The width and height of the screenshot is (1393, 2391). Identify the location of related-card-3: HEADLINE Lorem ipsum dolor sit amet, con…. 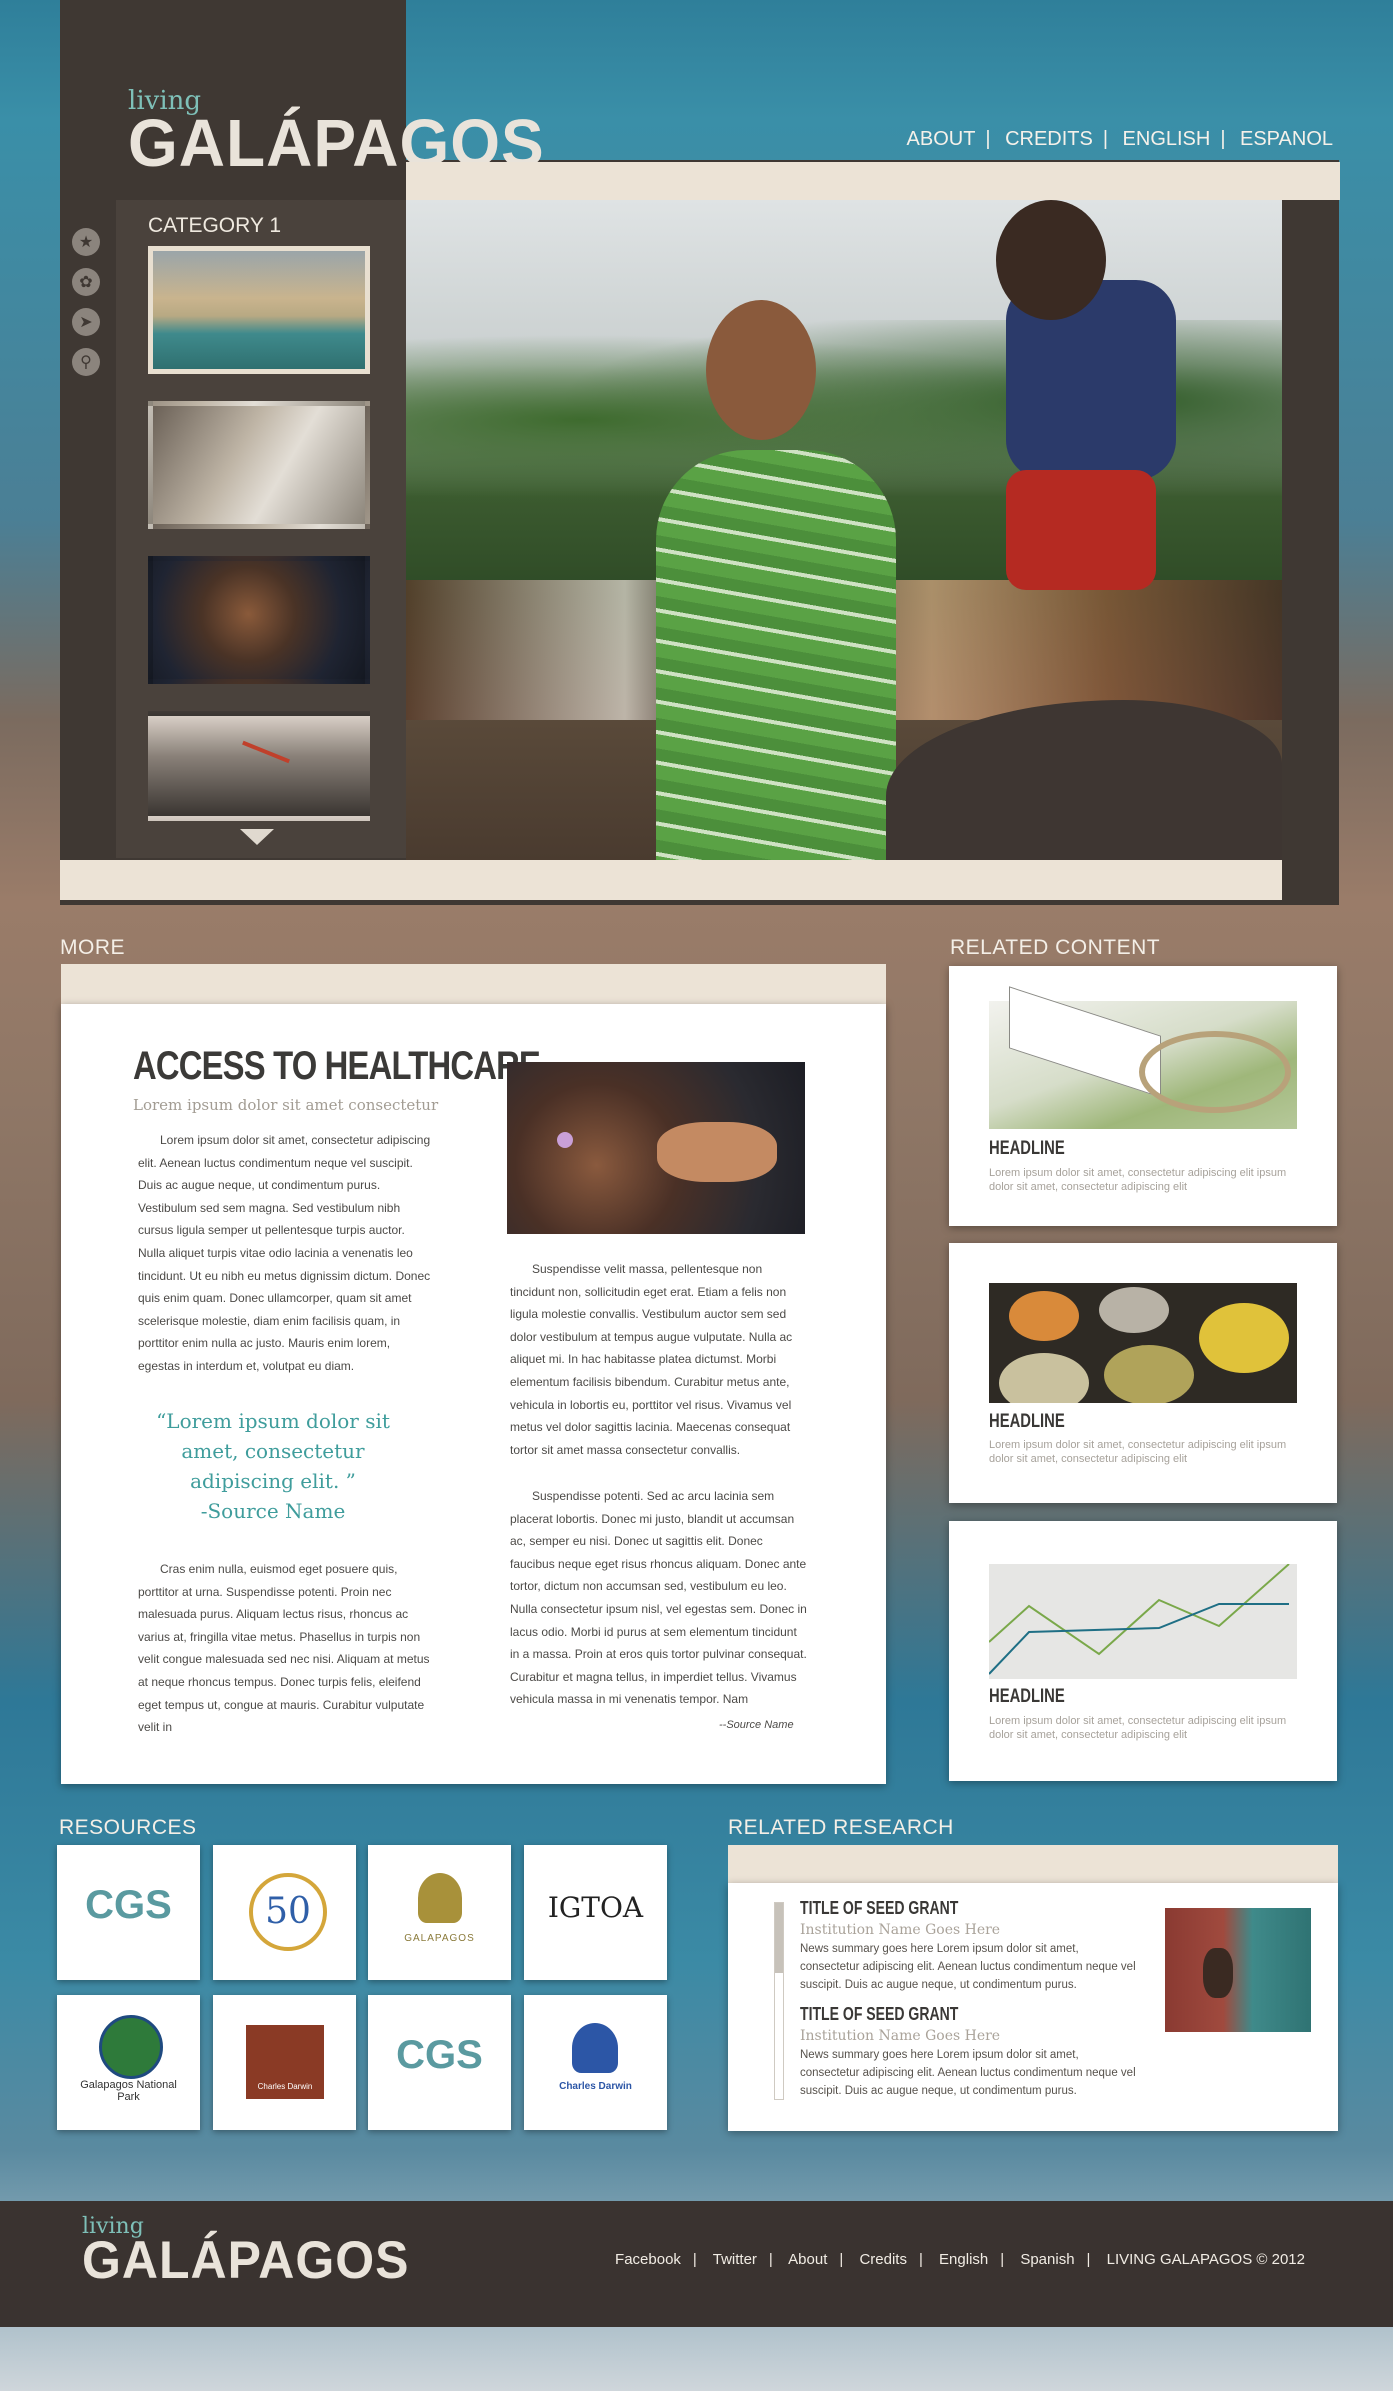
(1143, 1651).